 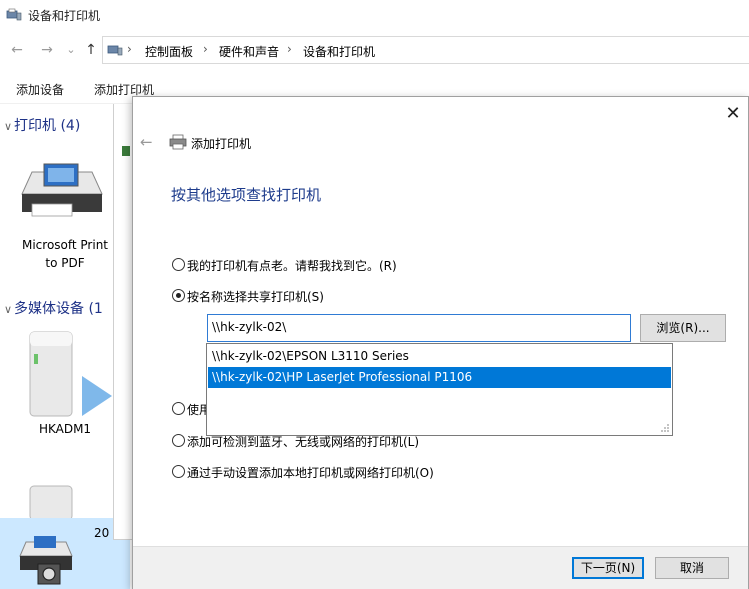 I want to click on multimedia-group-header: ∨ 多媒体设备 (1, so click(x=51, y=308).